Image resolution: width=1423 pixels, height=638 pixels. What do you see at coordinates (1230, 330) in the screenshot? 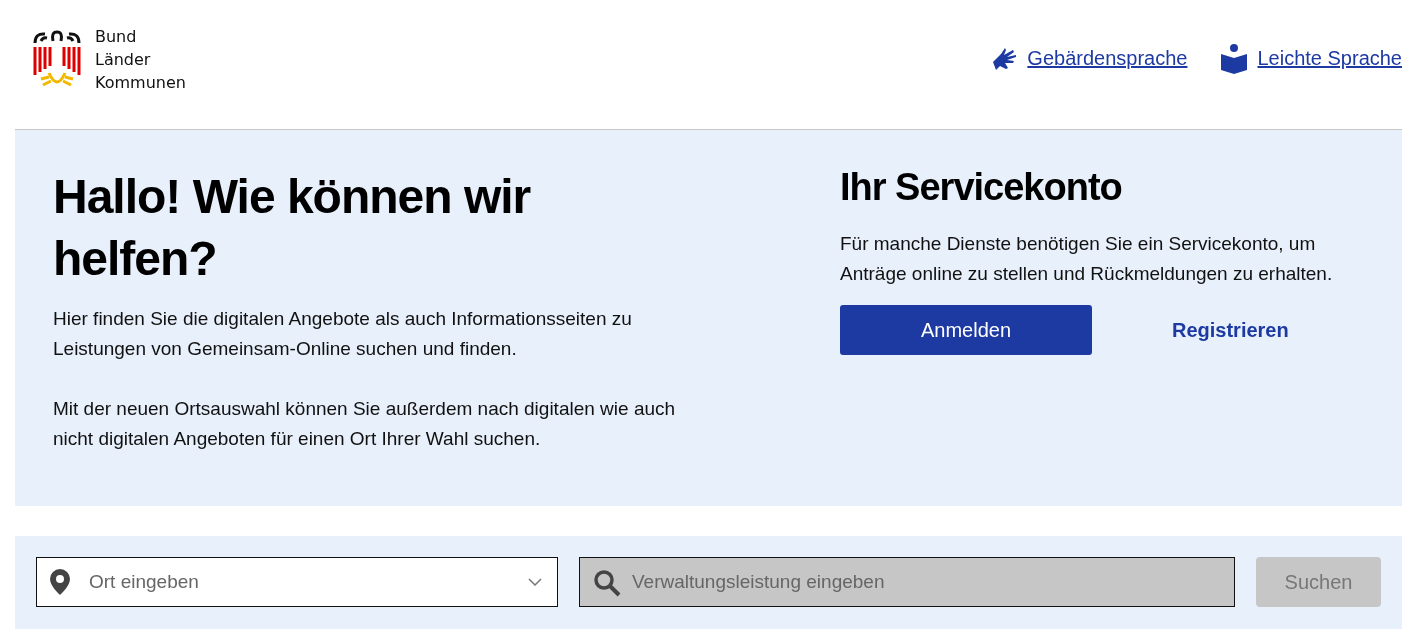
I see `register-link: Registrieren` at bounding box center [1230, 330].